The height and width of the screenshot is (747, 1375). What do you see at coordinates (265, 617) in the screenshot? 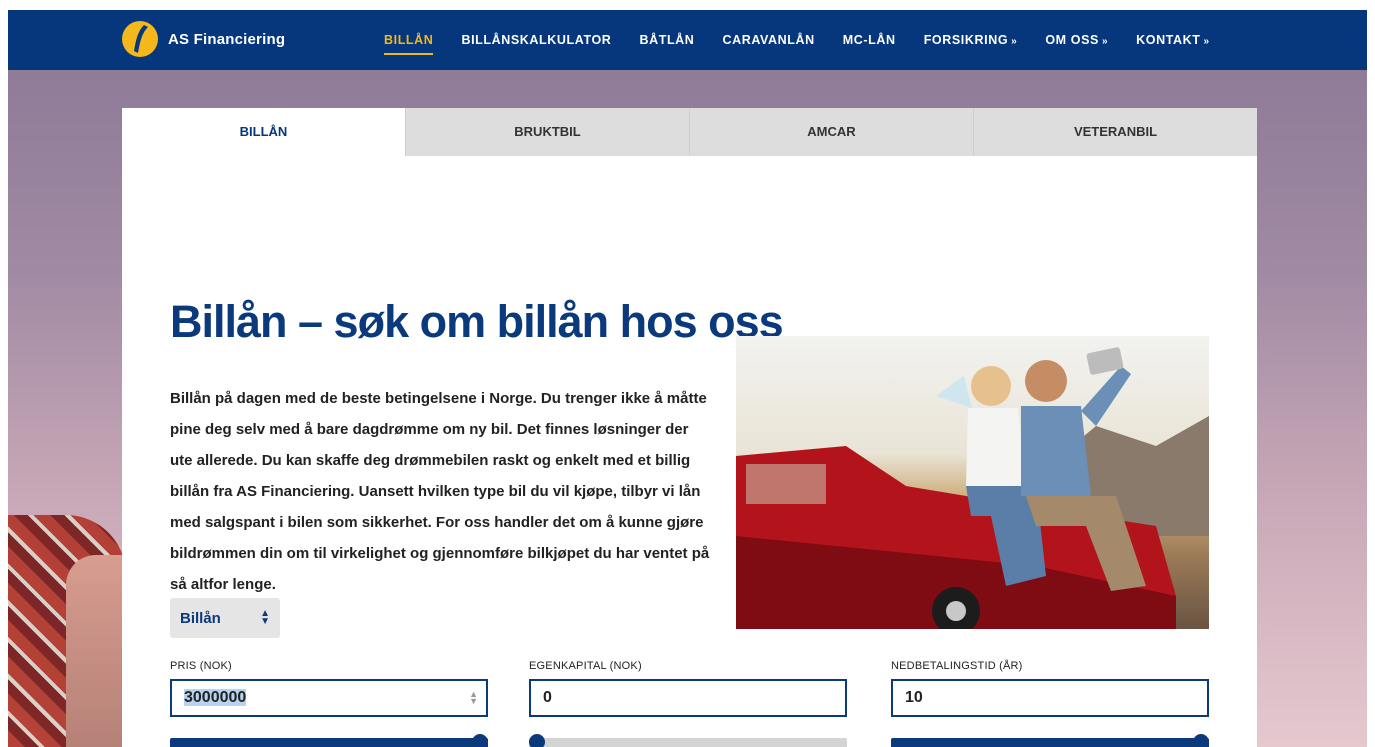
I see `sort-arrows-icon: ▲ ▼` at bounding box center [265, 617].